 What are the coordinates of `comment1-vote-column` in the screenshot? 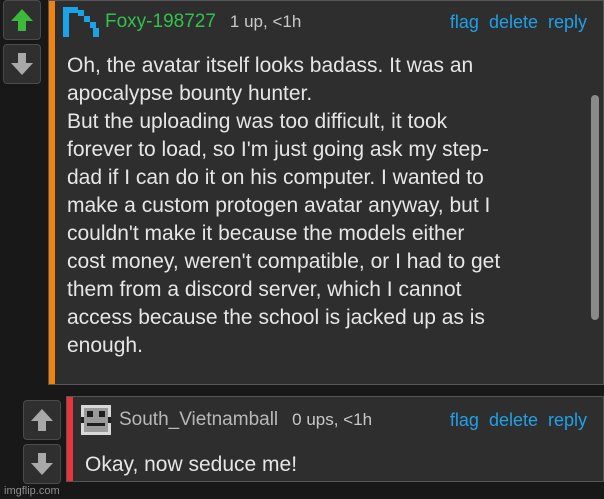 It's located at (22, 44).